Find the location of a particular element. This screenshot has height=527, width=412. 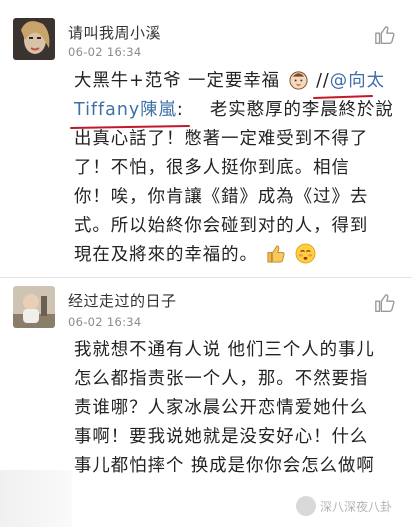

watermark-text: 深八深夜八卦 is located at coordinates (356, 507).